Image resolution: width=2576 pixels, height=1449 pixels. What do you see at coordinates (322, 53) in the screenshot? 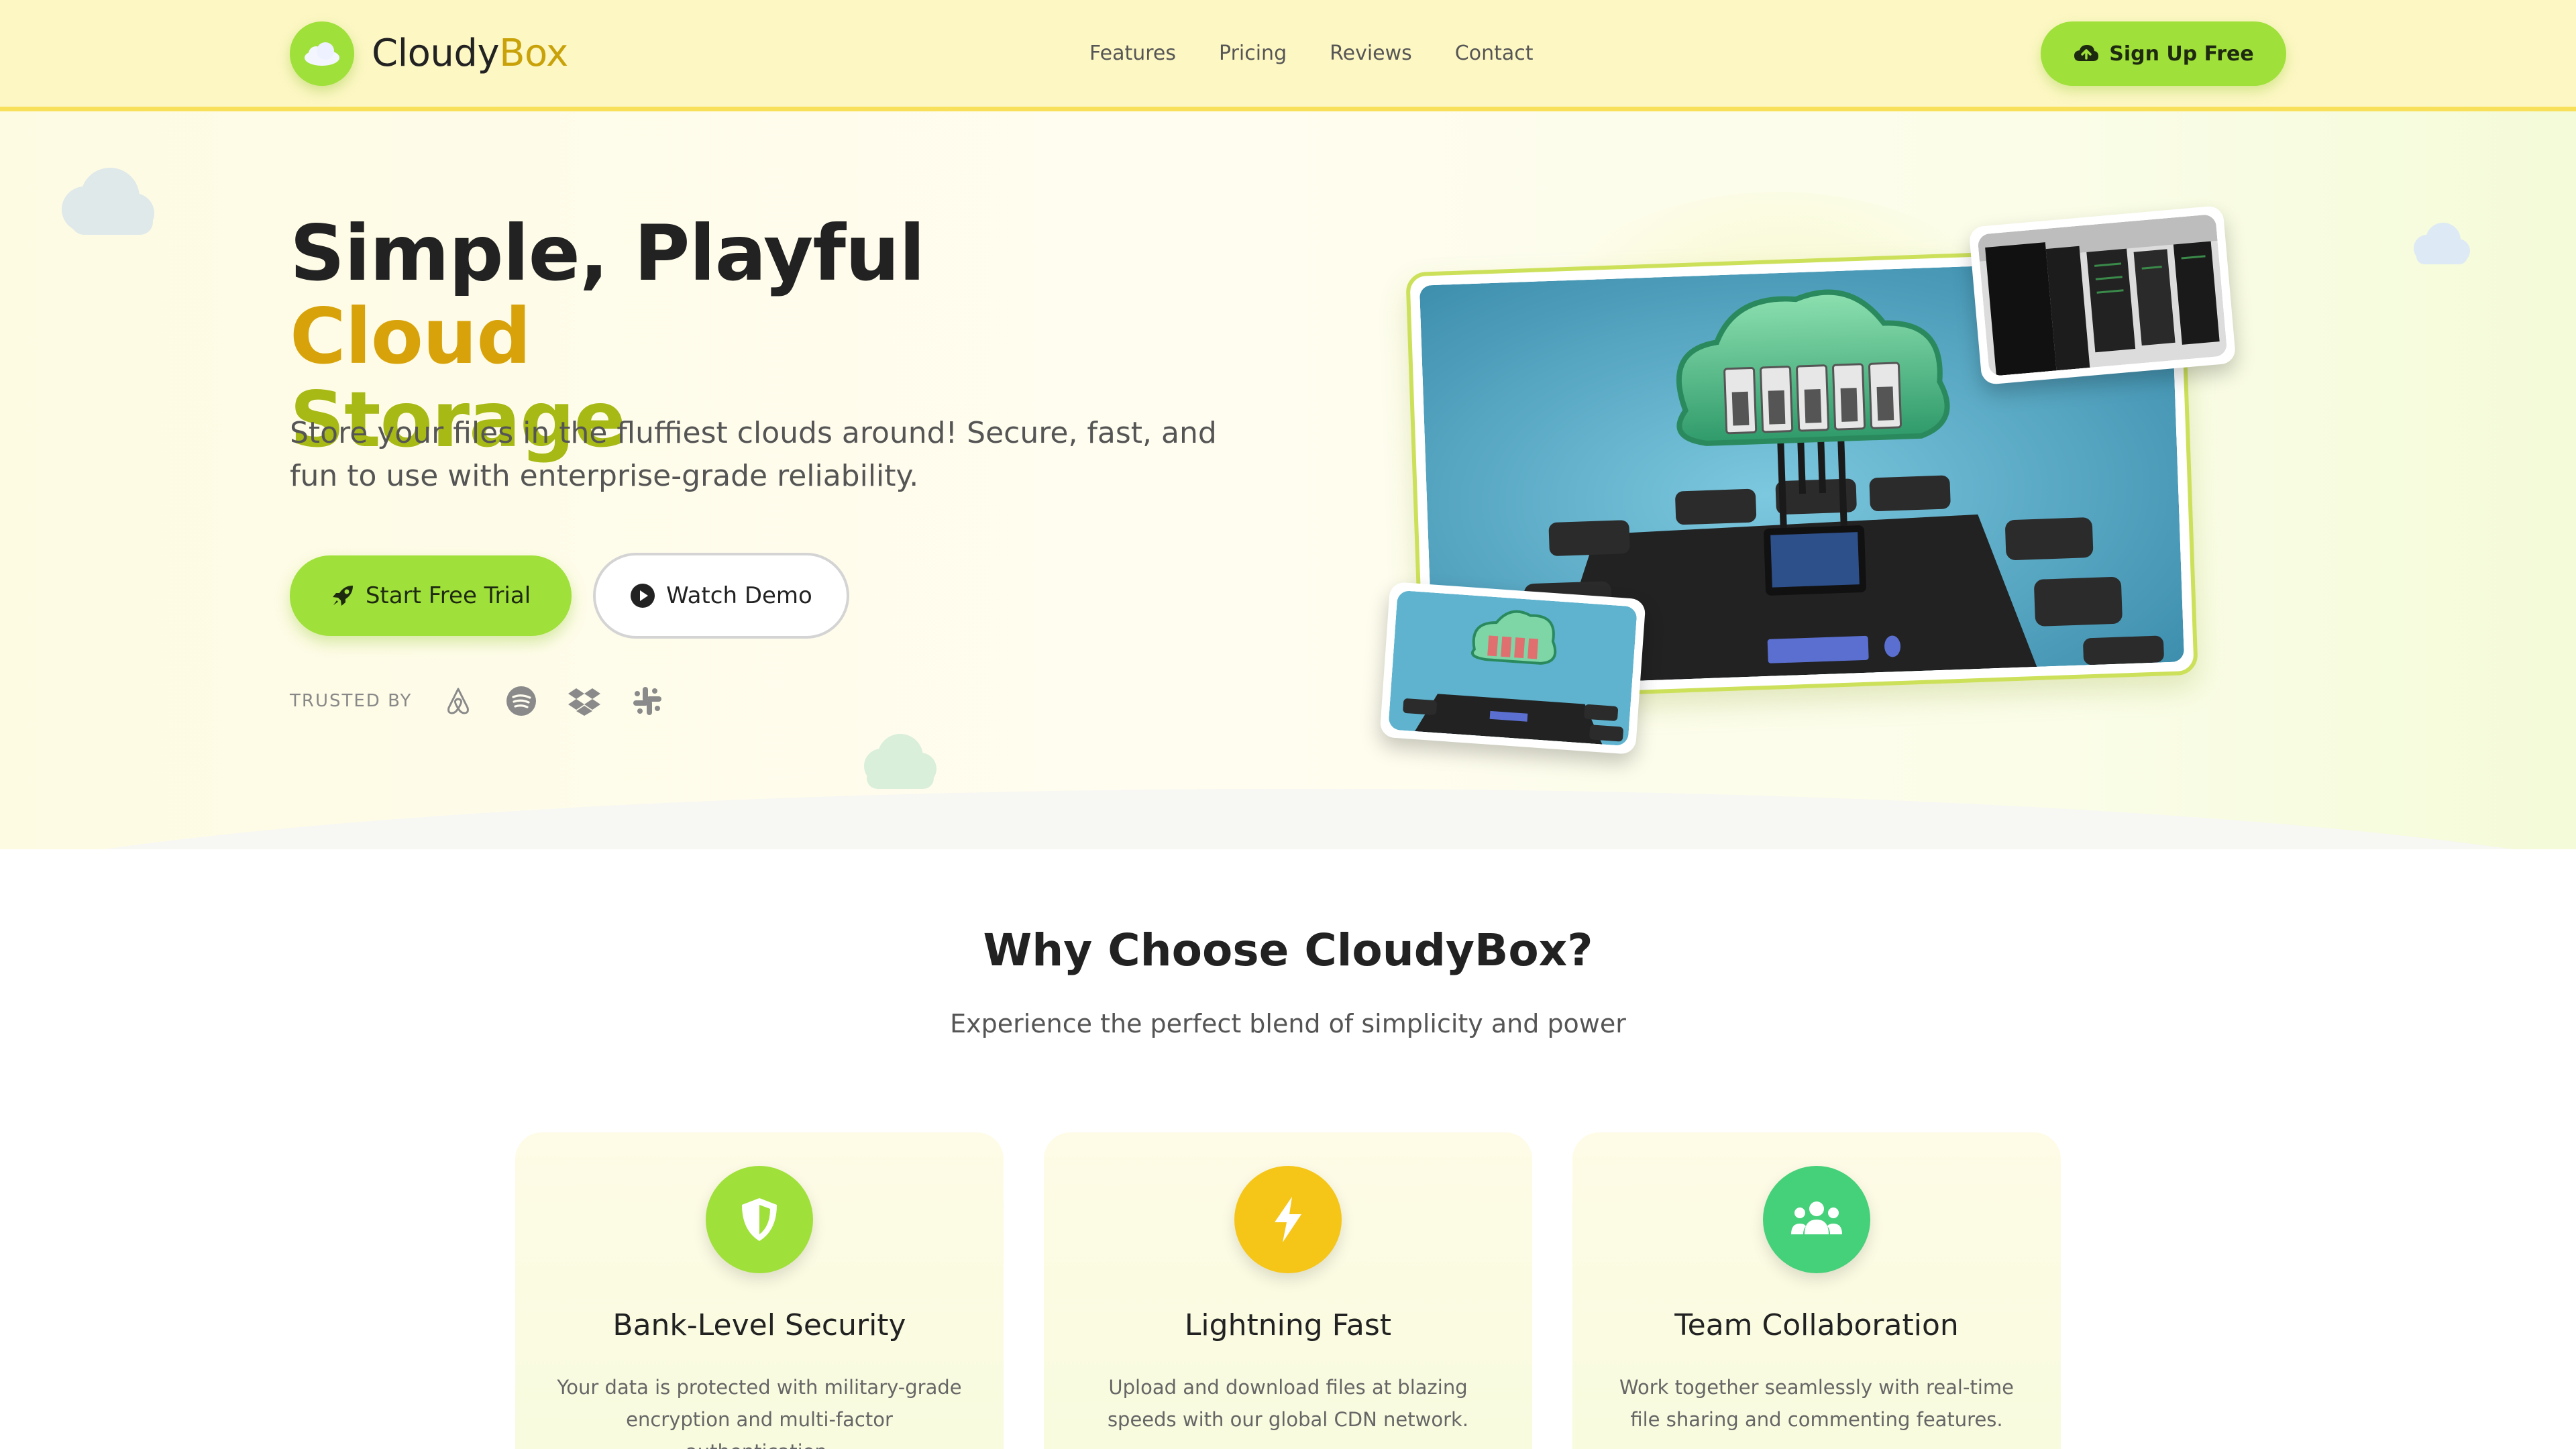
I see `cloud-logo-icon` at bounding box center [322, 53].